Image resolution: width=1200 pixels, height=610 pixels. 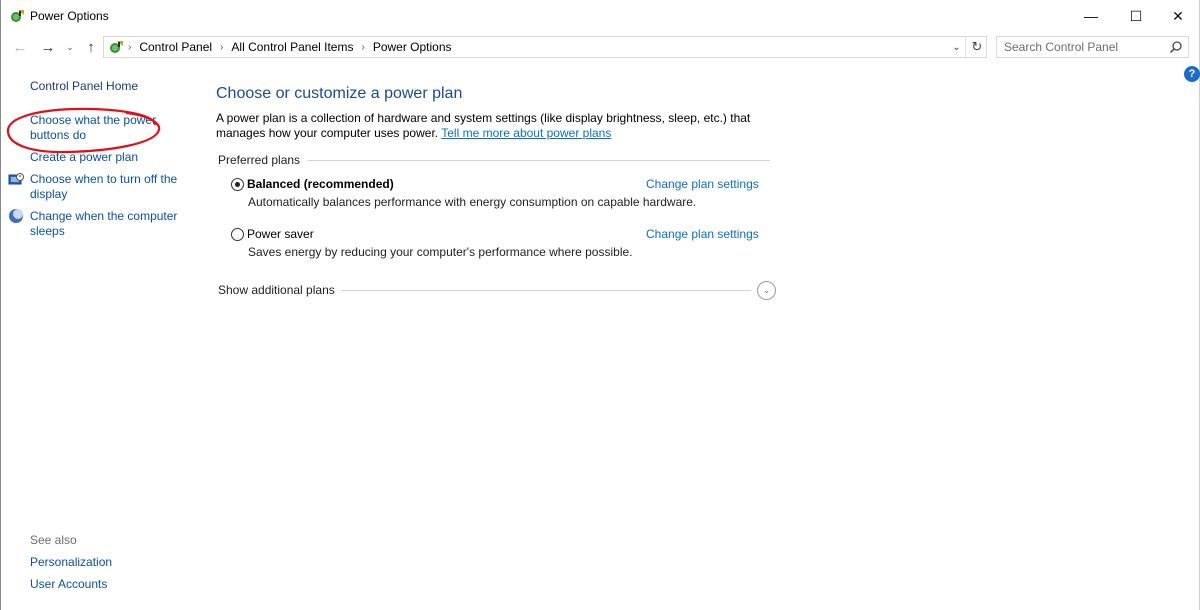 What do you see at coordinates (70, 47) in the screenshot?
I see `recent-locations-chevron-icon: ⌄` at bounding box center [70, 47].